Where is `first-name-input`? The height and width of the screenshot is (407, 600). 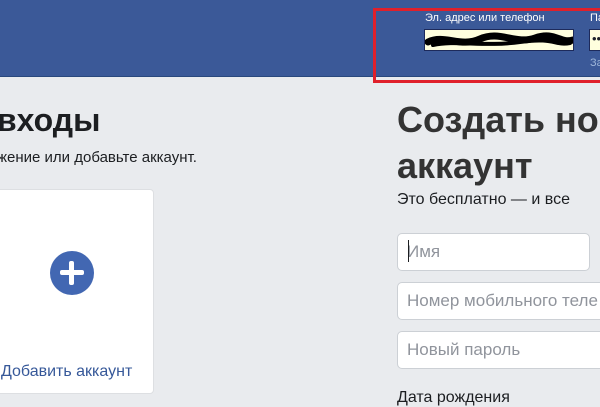
first-name-input is located at coordinates (493, 252).